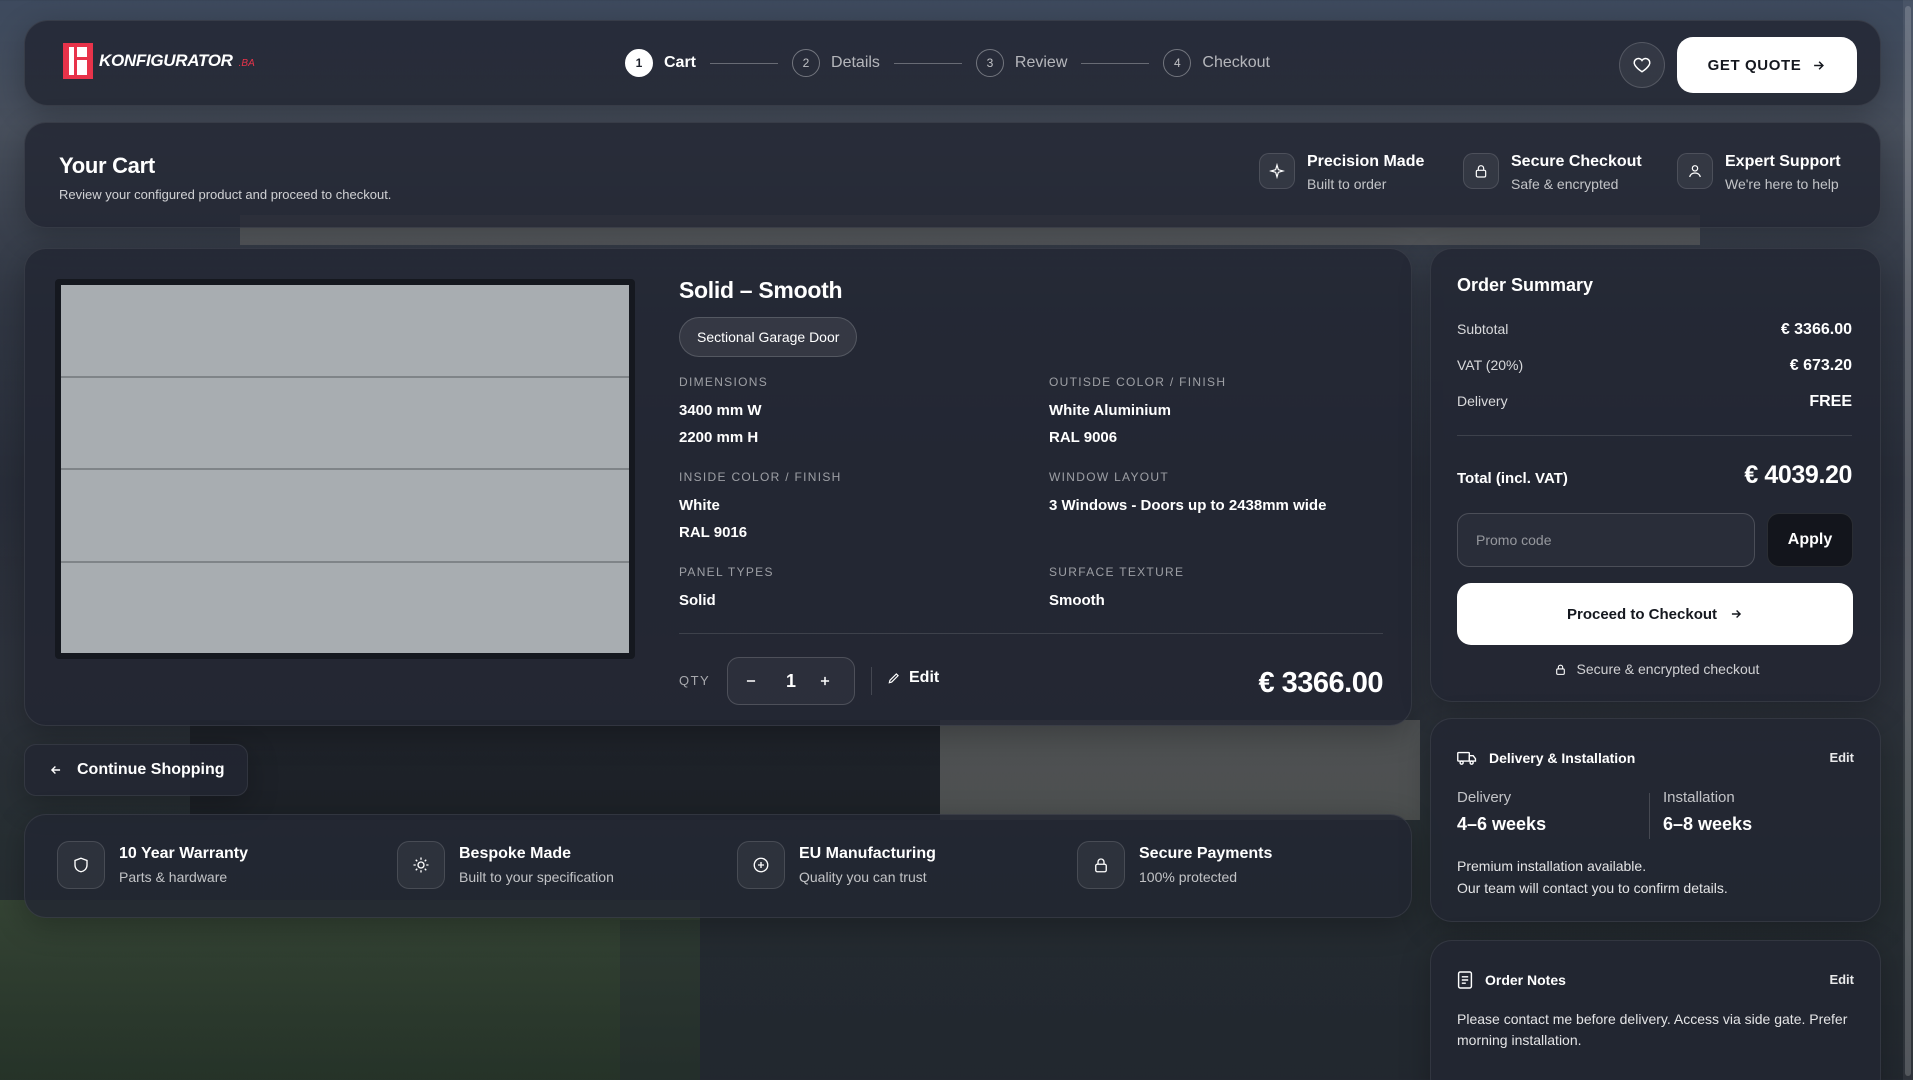  I want to click on delivery-time-label: Delivery, so click(1484, 797).